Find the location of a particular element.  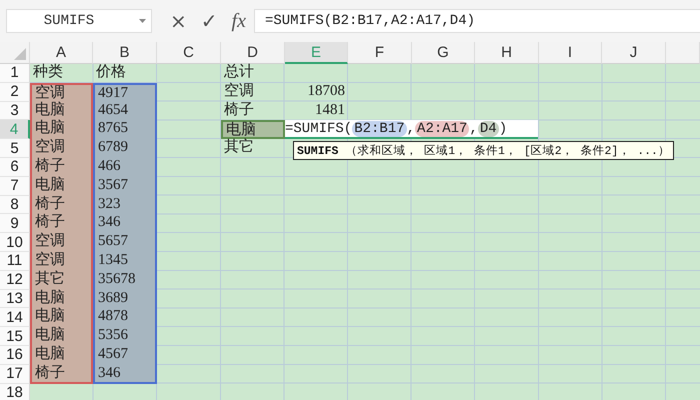

fx-button: fx is located at coordinates (239, 21).